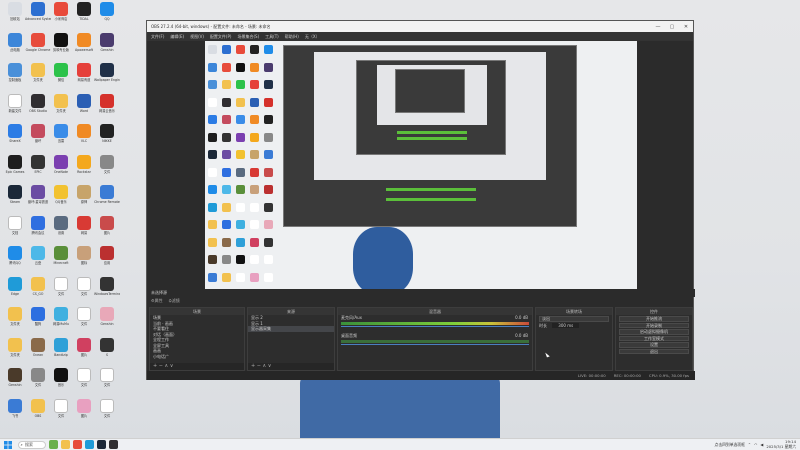 Image resolution: width=800 pixels, height=450 pixels. What do you see at coordinates (272, 37) in the screenshot?
I see `menu-tools: 工具(T)` at bounding box center [272, 37].